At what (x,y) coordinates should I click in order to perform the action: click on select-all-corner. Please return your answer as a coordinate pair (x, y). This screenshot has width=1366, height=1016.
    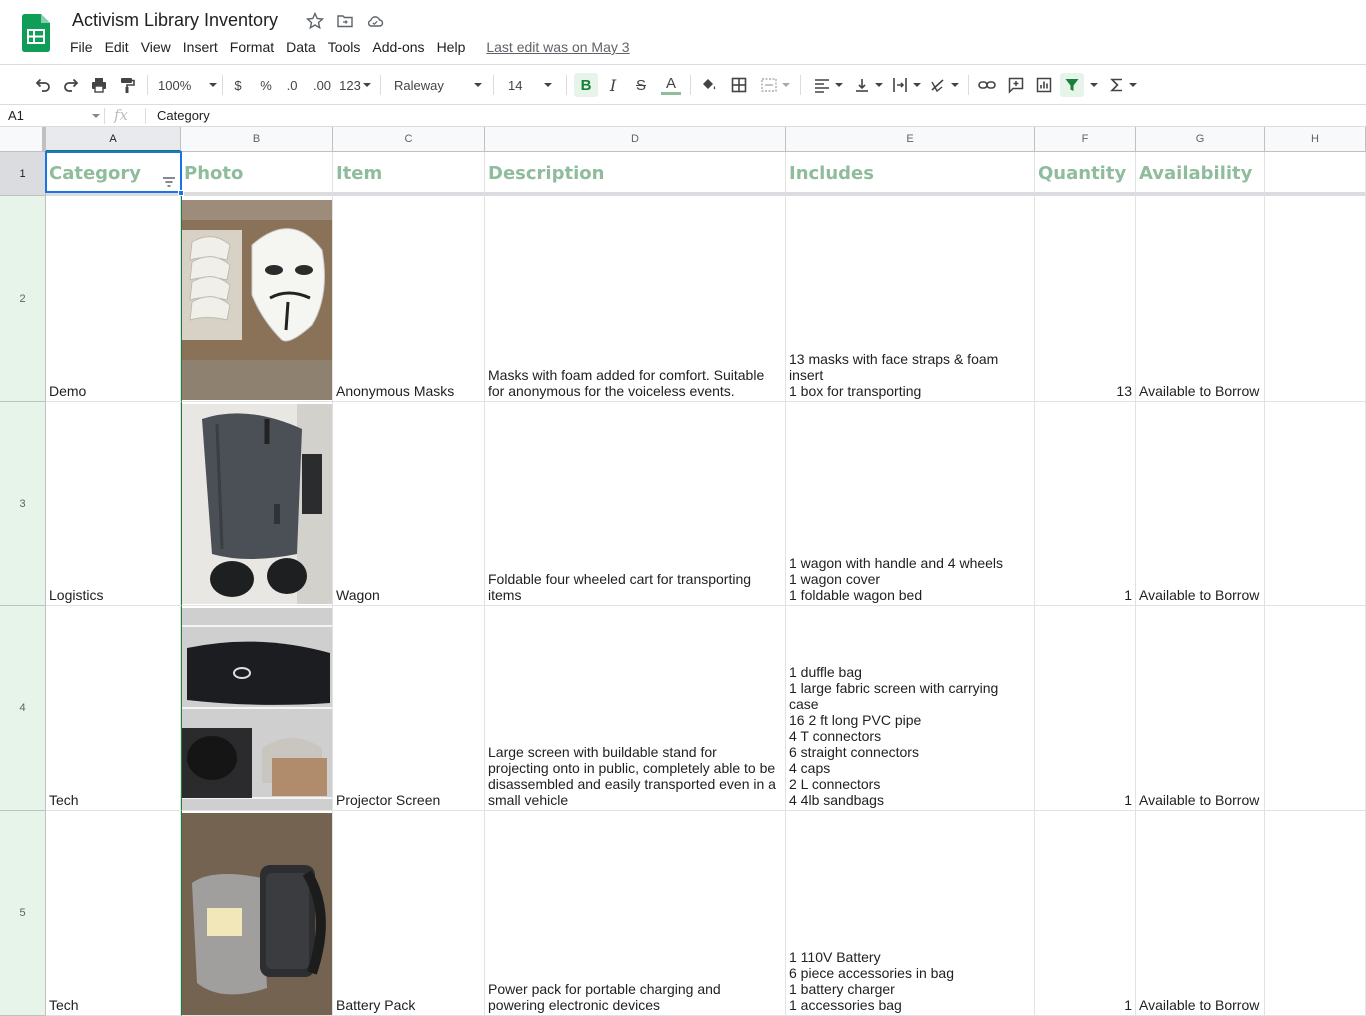
    Looking at the image, I should click on (23, 139).